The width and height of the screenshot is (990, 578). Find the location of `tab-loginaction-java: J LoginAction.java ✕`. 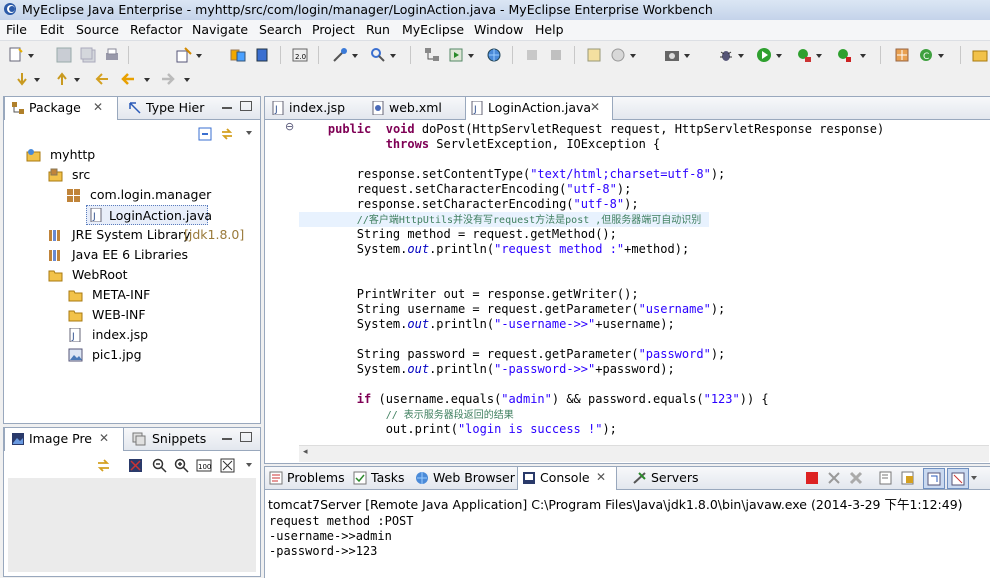

tab-loginaction-java: J LoginAction.java ✕ is located at coordinates (539, 108).